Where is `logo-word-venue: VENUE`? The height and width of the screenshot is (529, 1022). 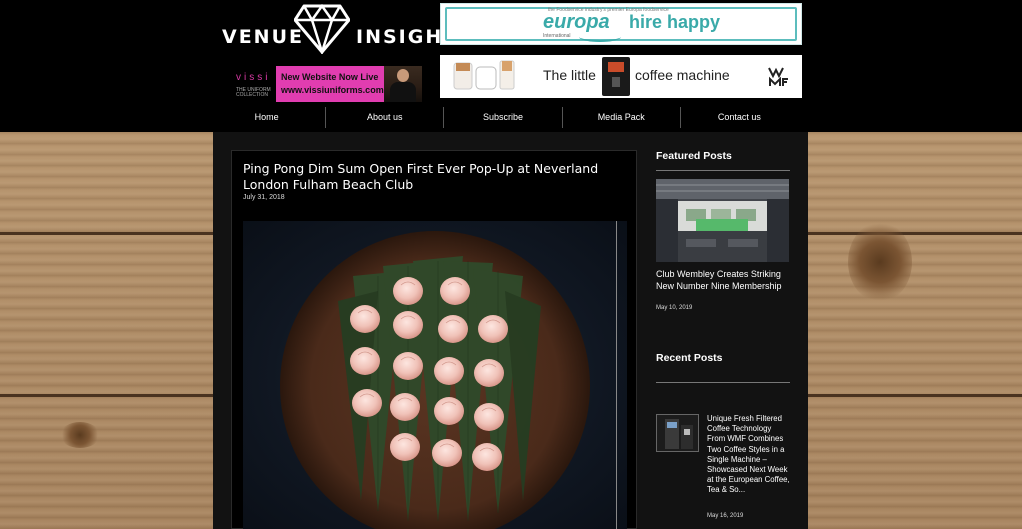 logo-word-venue: VENUE is located at coordinates (263, 37).